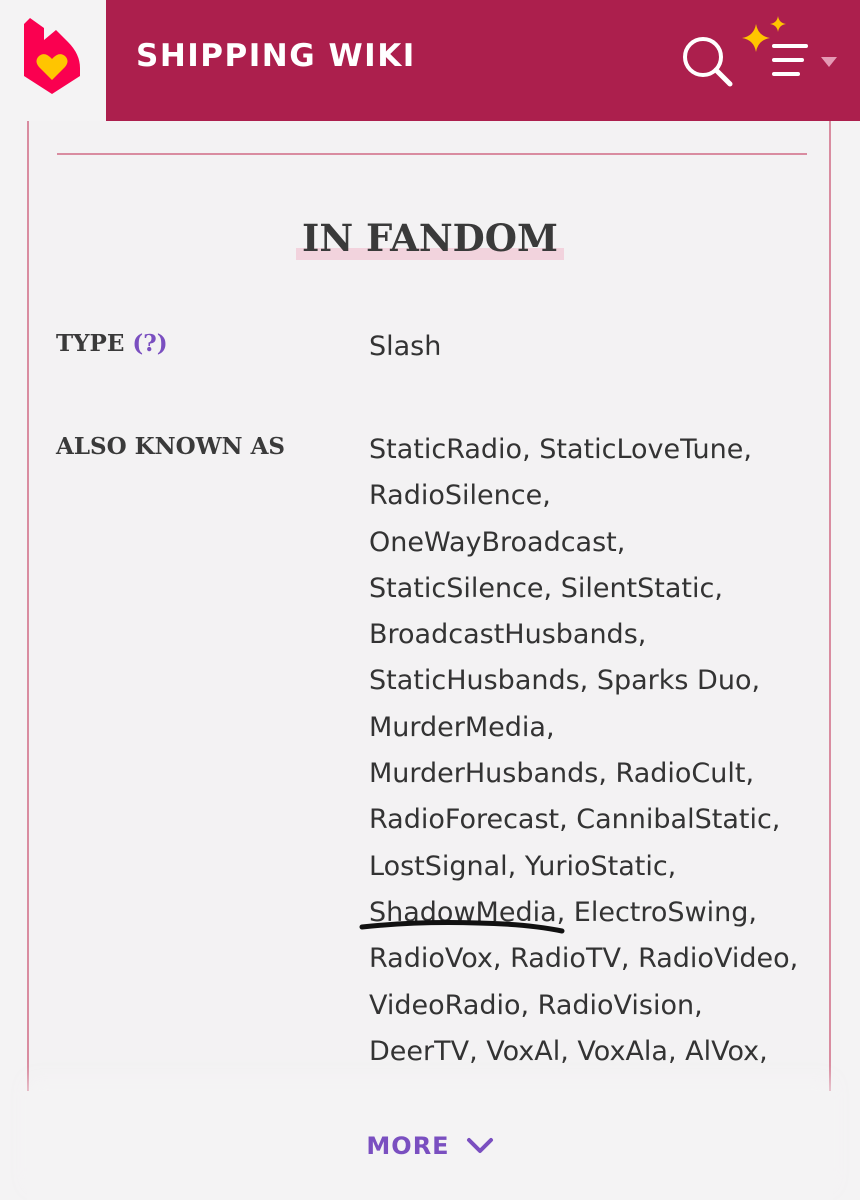 The width and height of the screenshot is (860, 1200). Describe the element at coordinates (171, 446) in the screenshot. I see `aka-label: ALSO KNOWN AS` at that location.